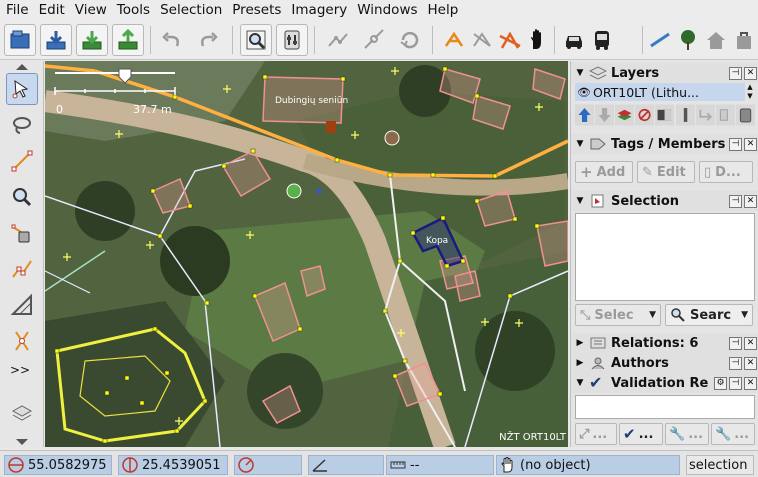 This screenshot has height=477, width=758. Describe the element at coordinates (51, 10) in the screenshot. I see `menu-edit: Edit` at that location.